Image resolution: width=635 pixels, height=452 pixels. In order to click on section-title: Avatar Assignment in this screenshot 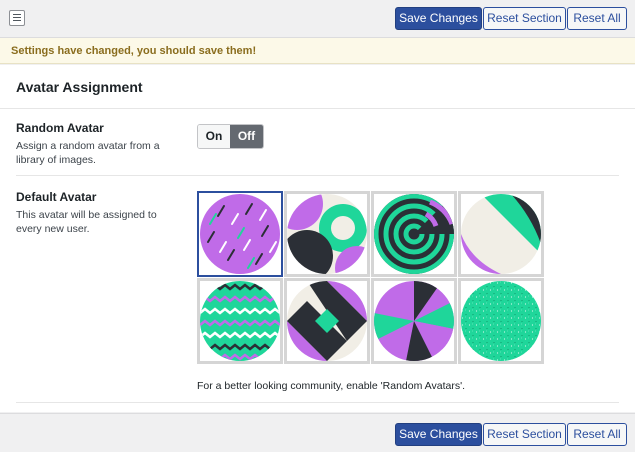, I will do `click(79, 87)`.